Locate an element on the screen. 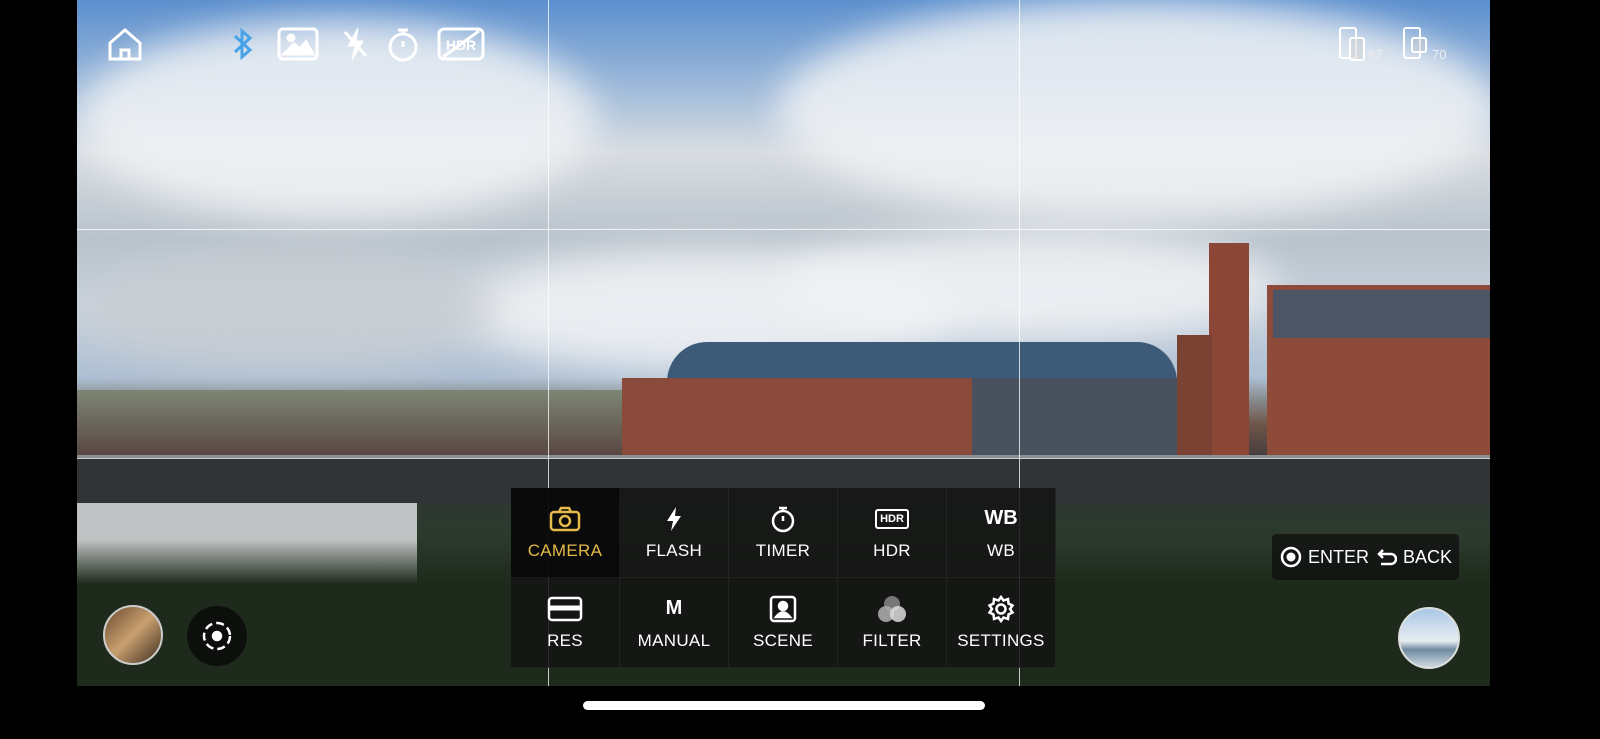 The width and height of the screenshot is (1600, 739). record-dot-icon is located at coordinates (1291, 557).